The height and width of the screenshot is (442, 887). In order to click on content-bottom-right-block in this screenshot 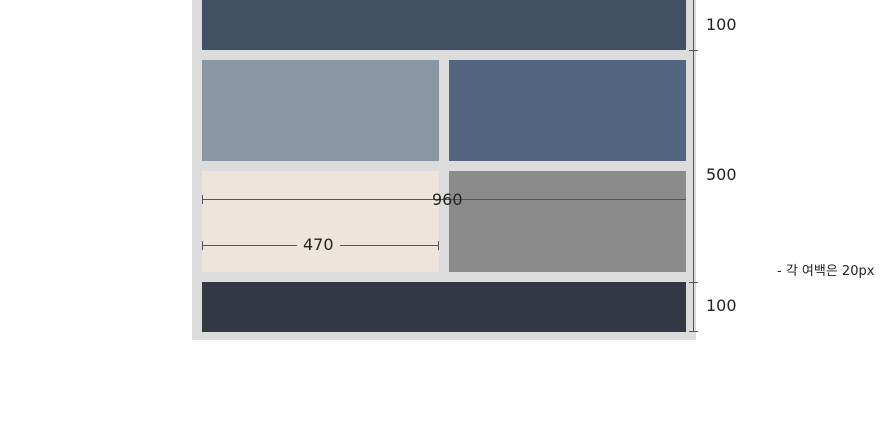, I will do `click(567, 221)`.